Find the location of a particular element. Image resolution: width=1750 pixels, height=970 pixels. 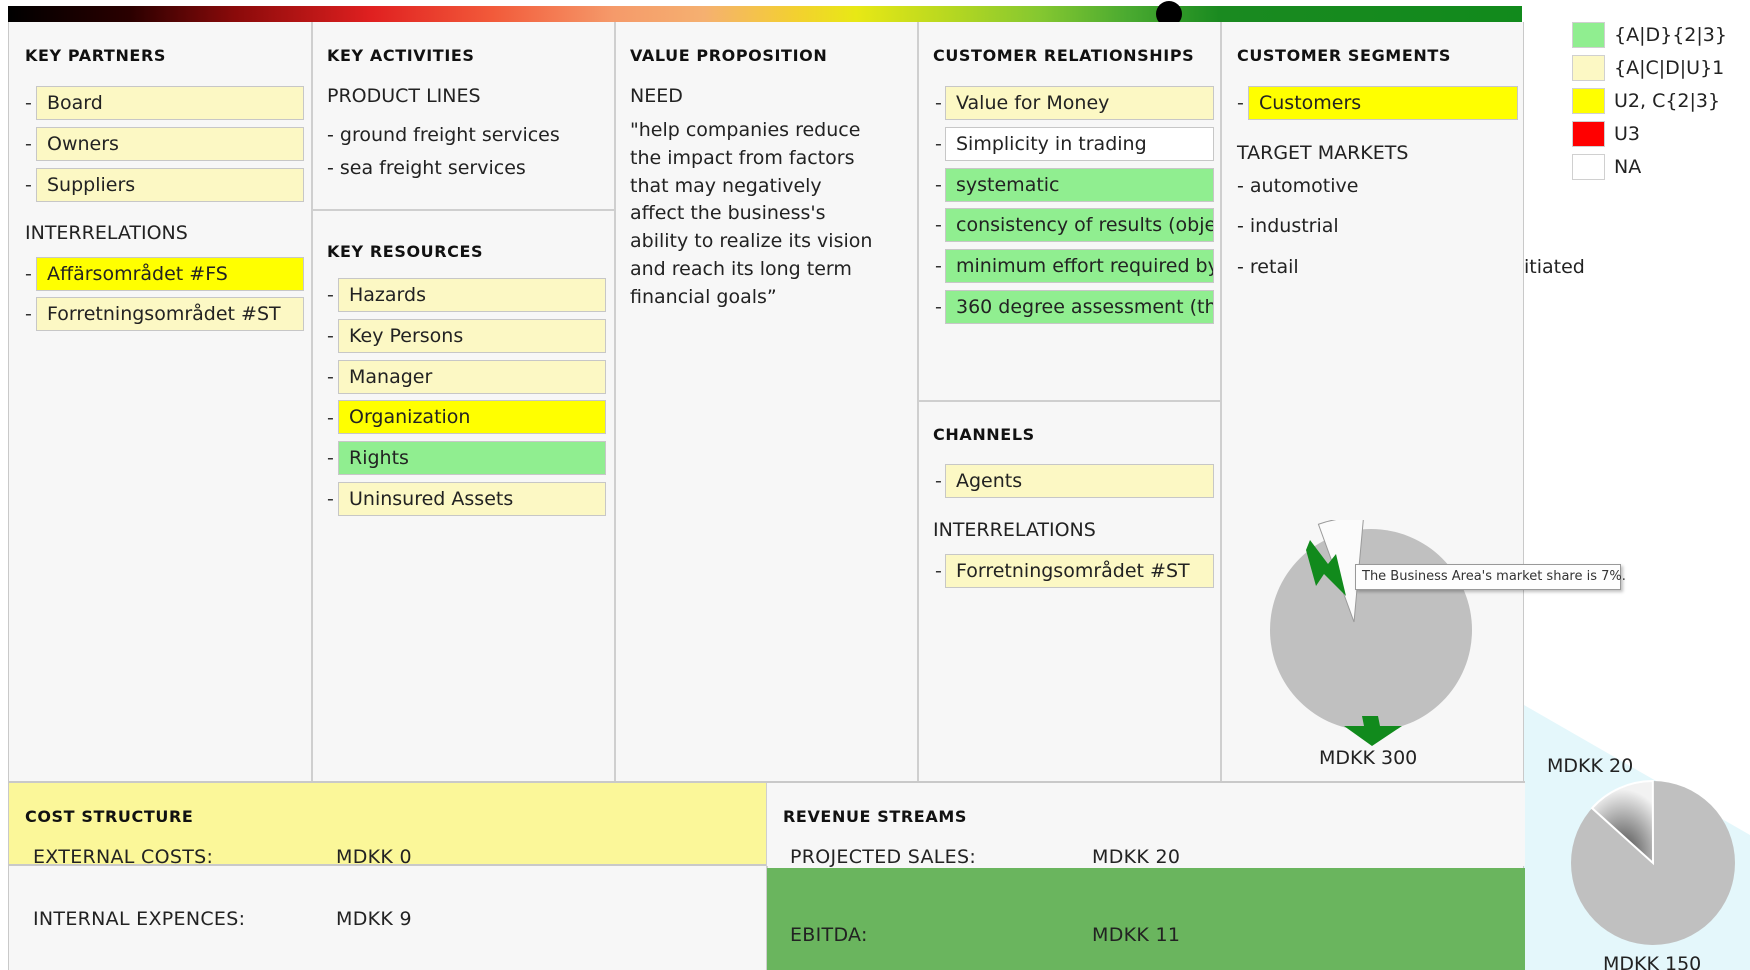

external-costs-value: MDKK 0 is located at coordinates (374, 857).